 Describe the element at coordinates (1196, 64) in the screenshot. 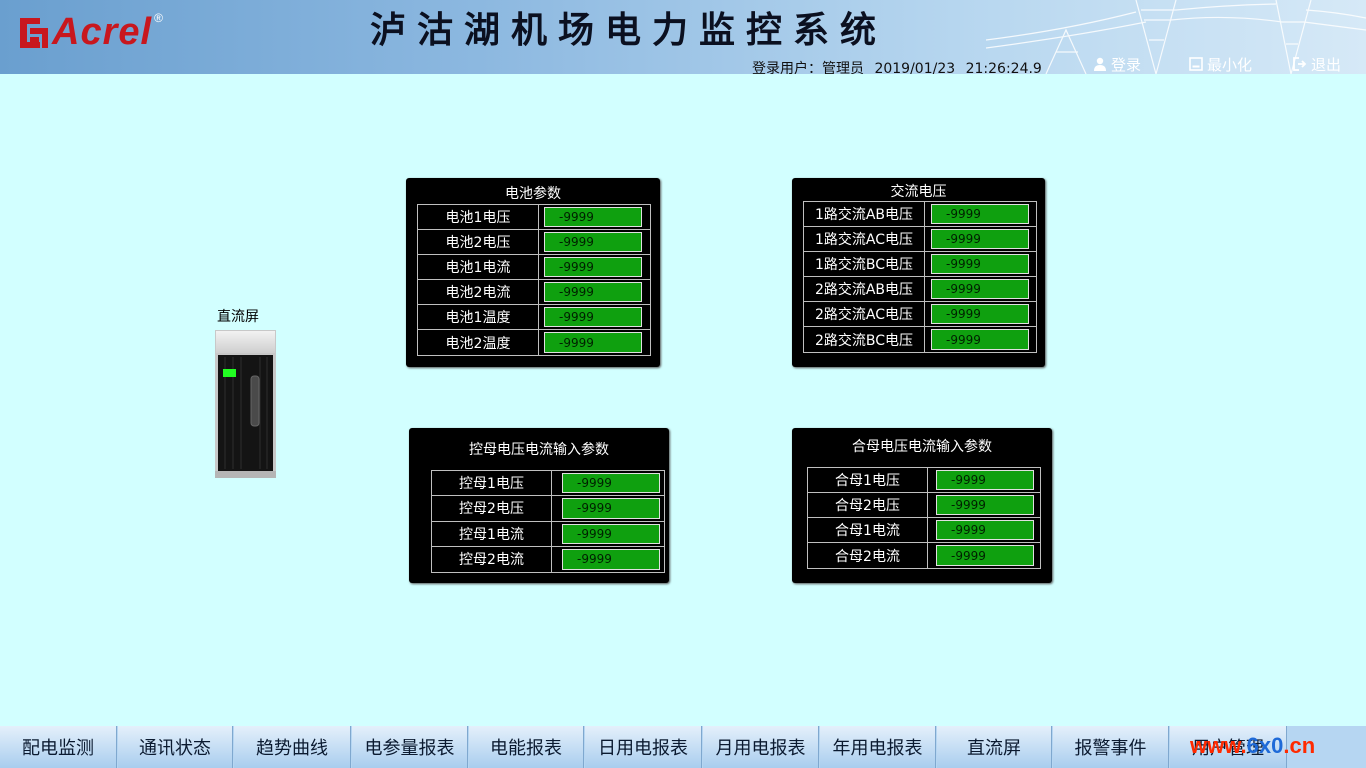

I see `minimize-icon` at that location.